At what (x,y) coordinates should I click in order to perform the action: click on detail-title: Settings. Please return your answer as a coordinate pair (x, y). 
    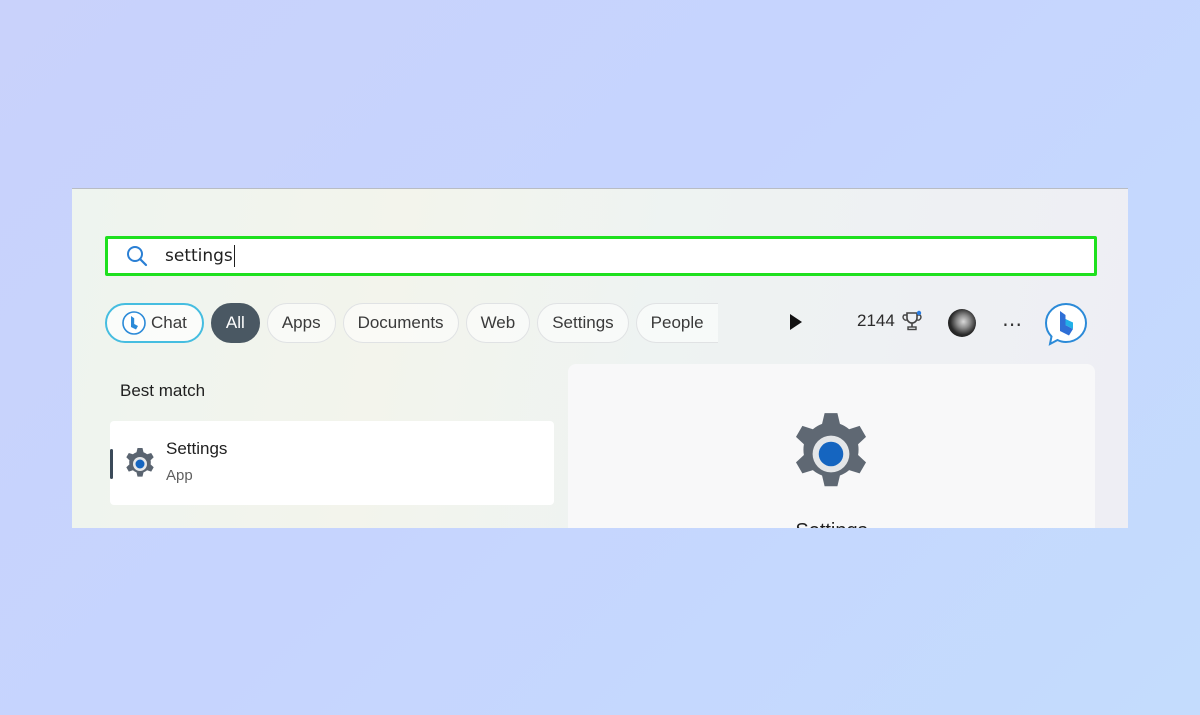
    Looking at the image, I should click on (831, 524).